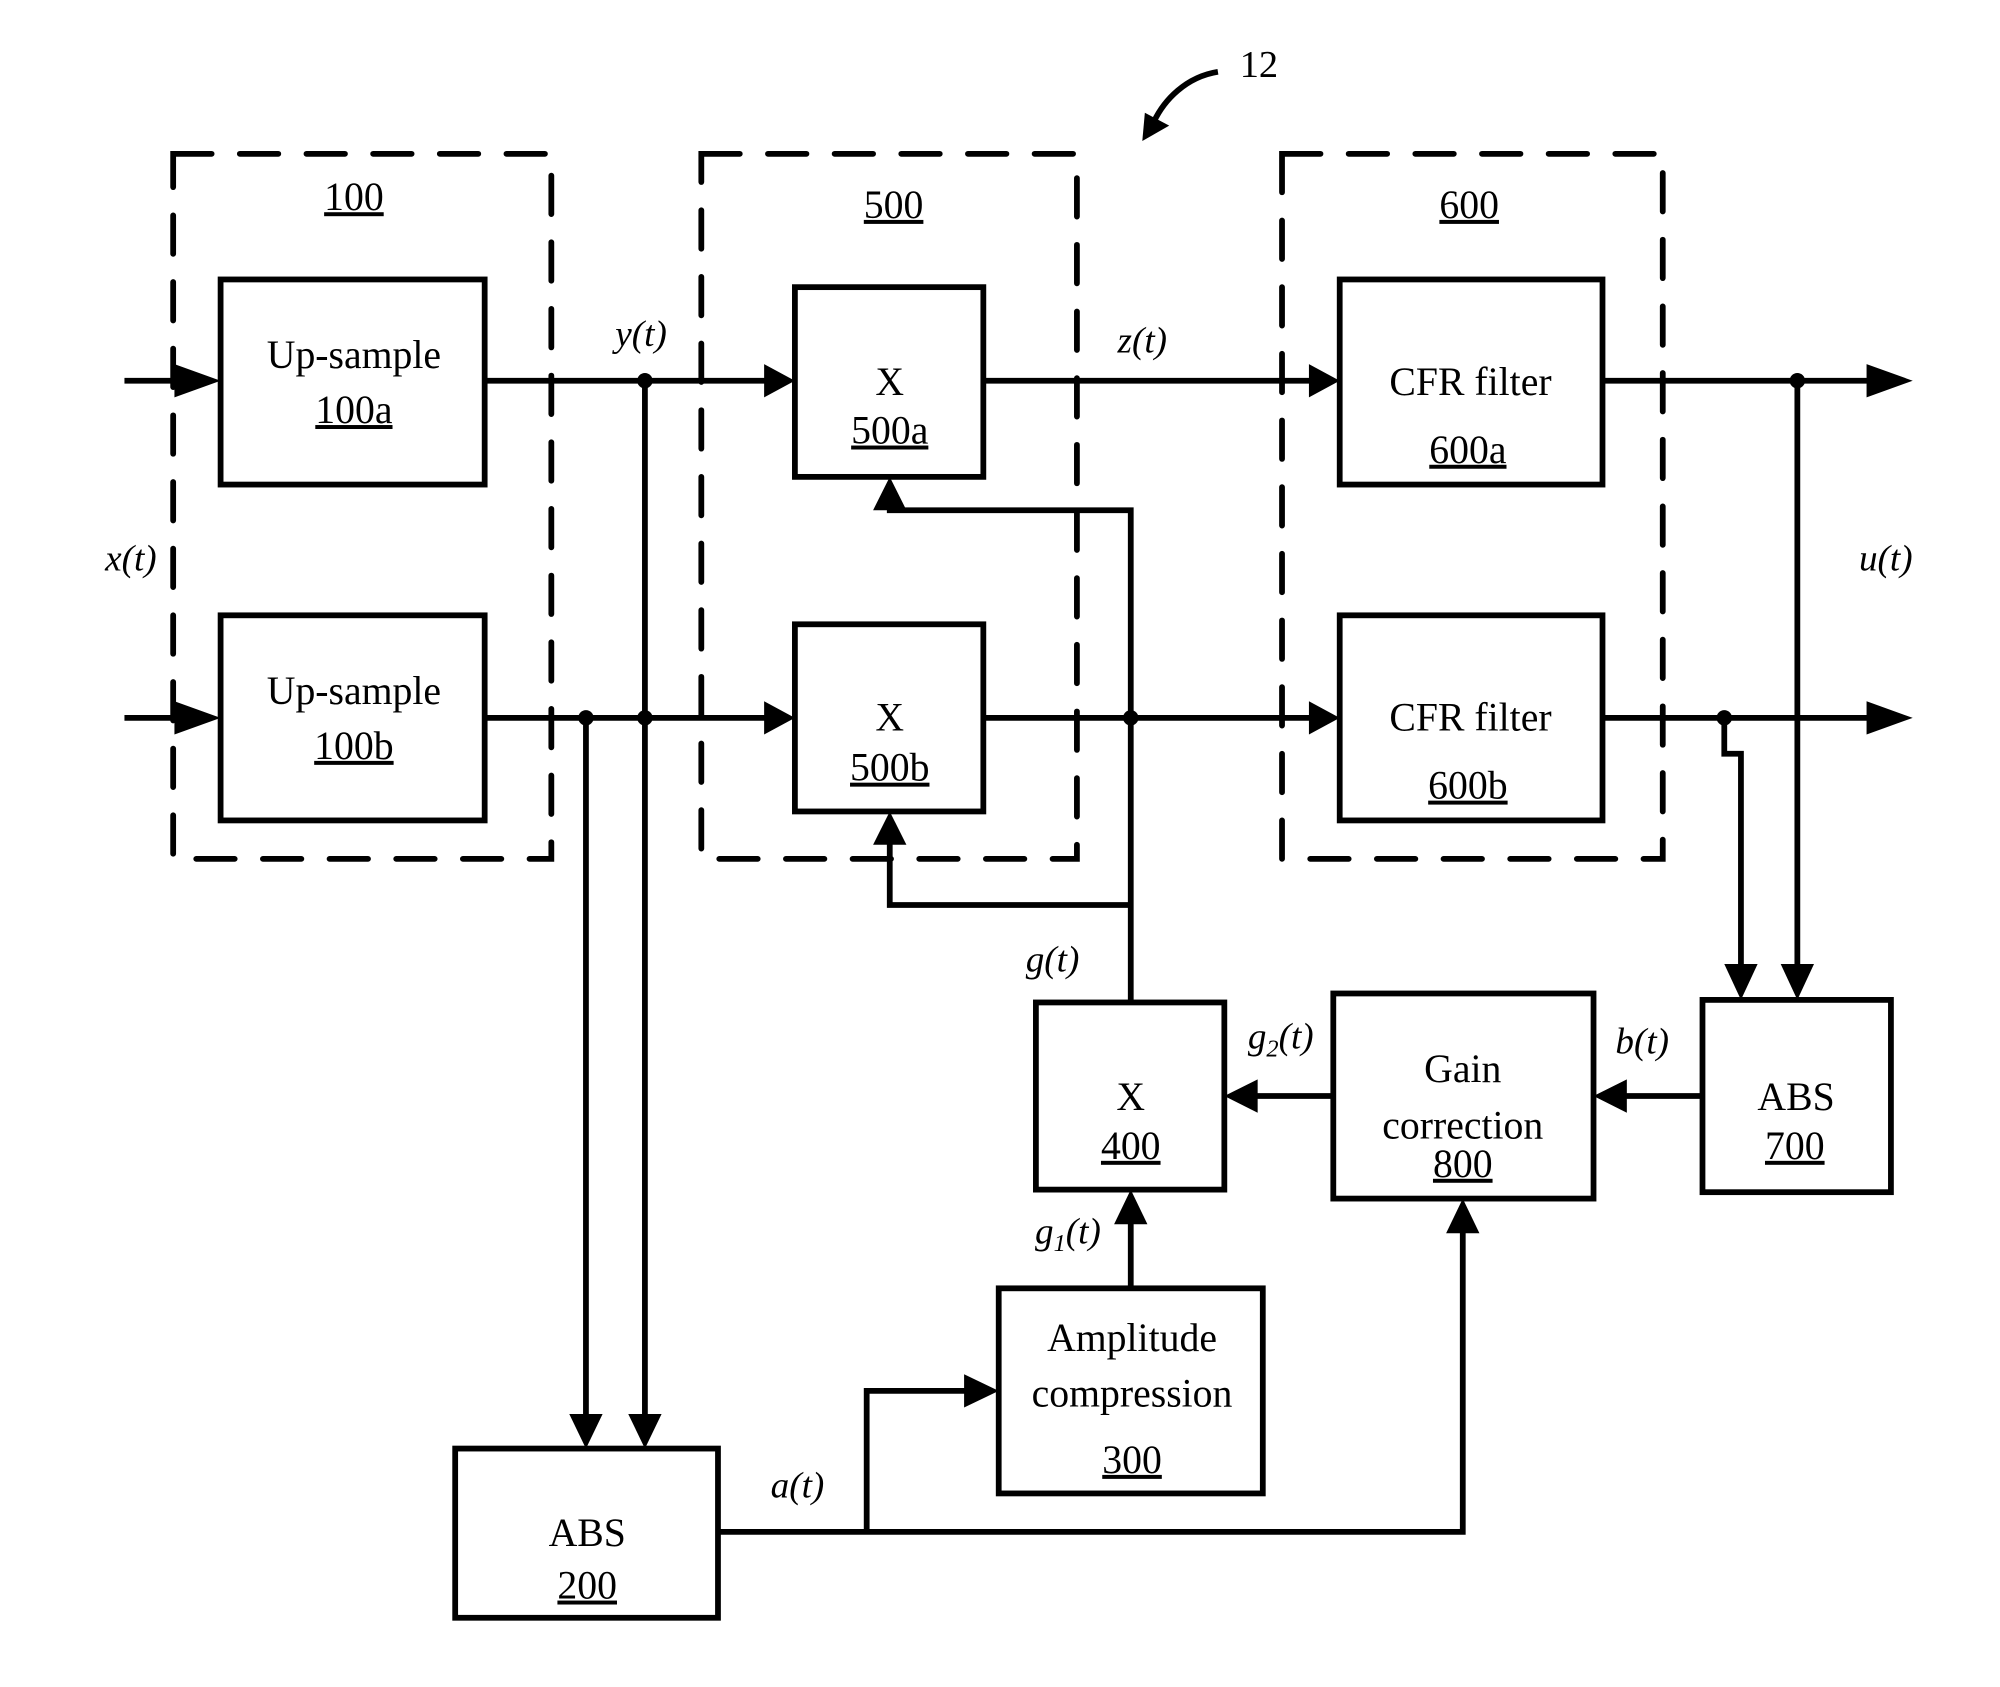 This screenshot has width=2000, height=1687. What do you see at coordinates (1068, 1234) in the screenshot?
I see `signal-g1-label: g1(t)` at bounding box center [1068, 1234].